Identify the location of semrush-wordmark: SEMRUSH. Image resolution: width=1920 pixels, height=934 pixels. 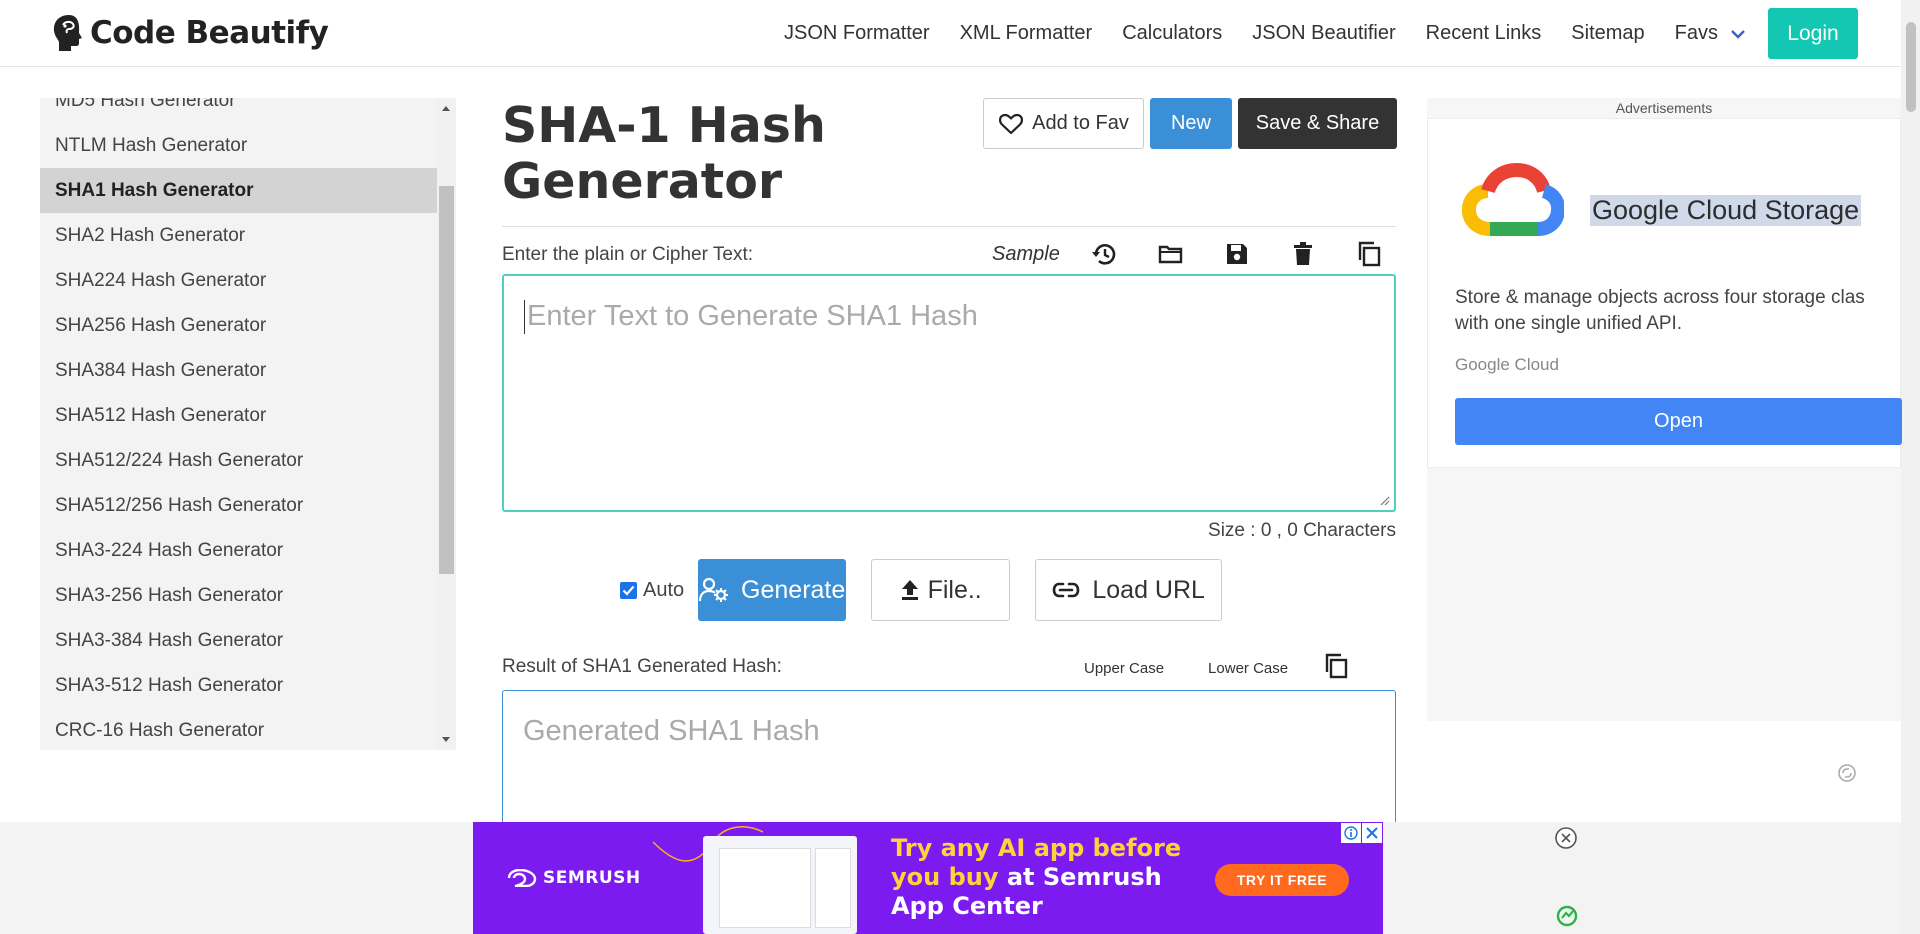
(592, 878).